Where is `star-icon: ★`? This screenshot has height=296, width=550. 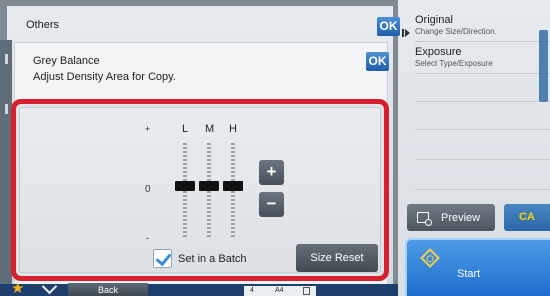
star-icon: ★ is located at coordinates (17, 288).